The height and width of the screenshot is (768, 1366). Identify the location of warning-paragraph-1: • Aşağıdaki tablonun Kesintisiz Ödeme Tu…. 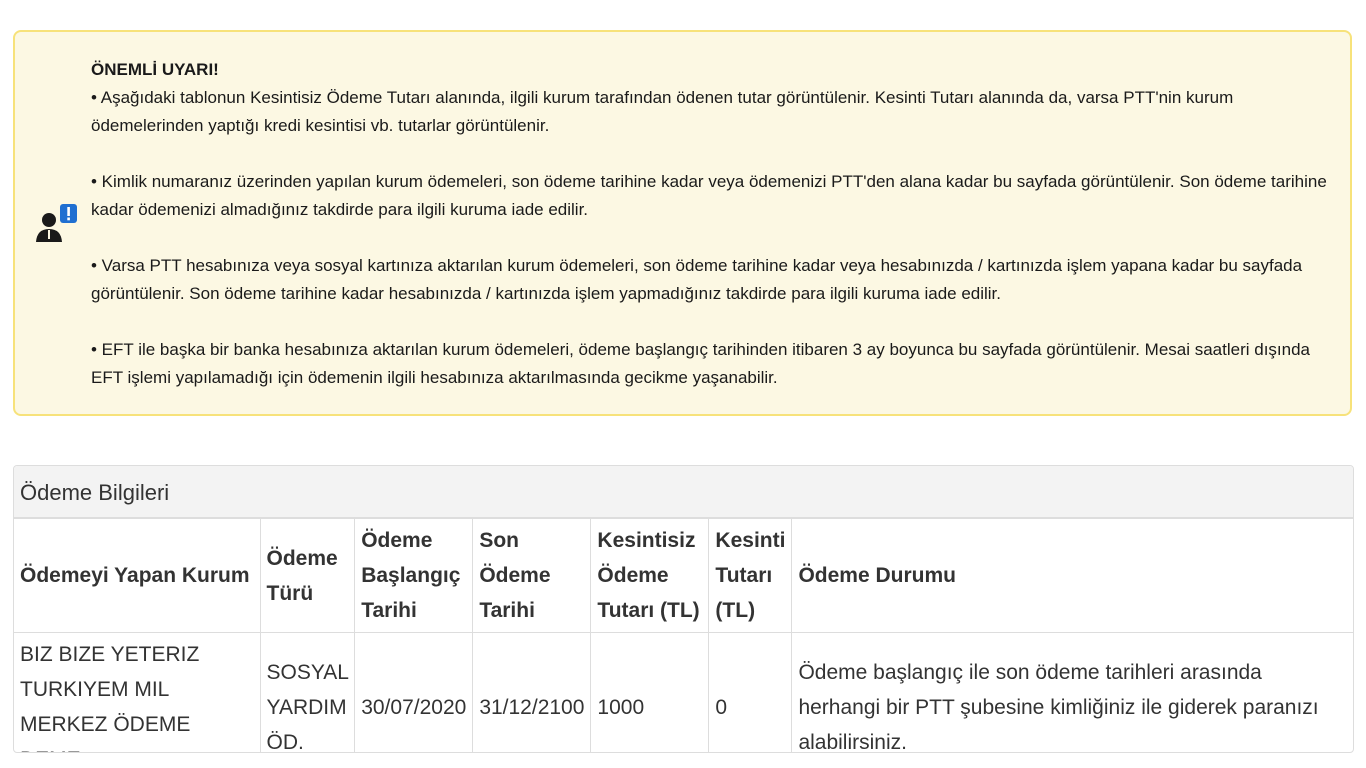
(662, 111).